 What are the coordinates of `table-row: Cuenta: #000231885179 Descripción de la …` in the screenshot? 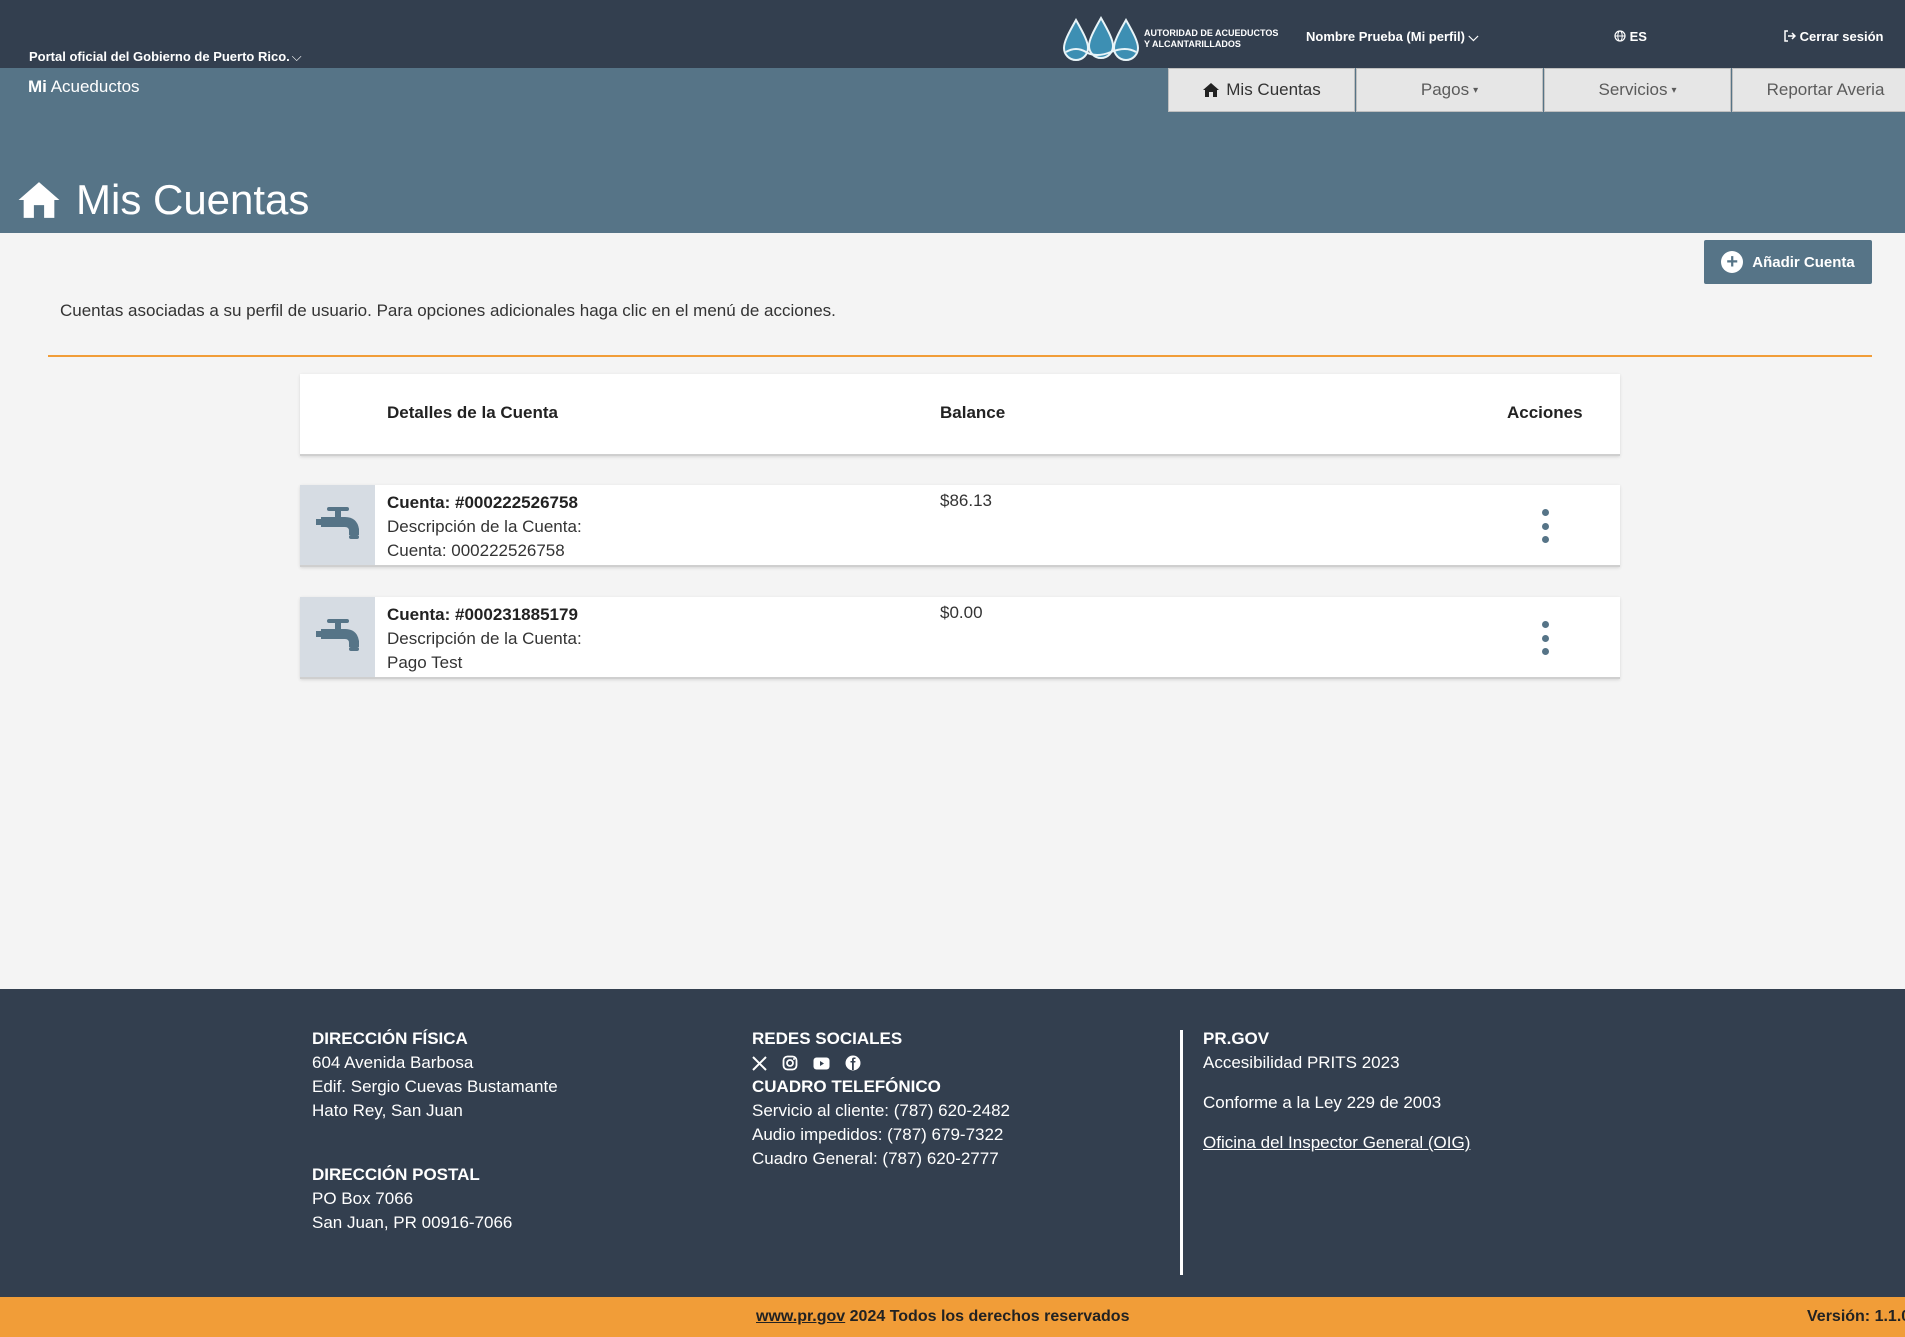 It's located at (960, 638).